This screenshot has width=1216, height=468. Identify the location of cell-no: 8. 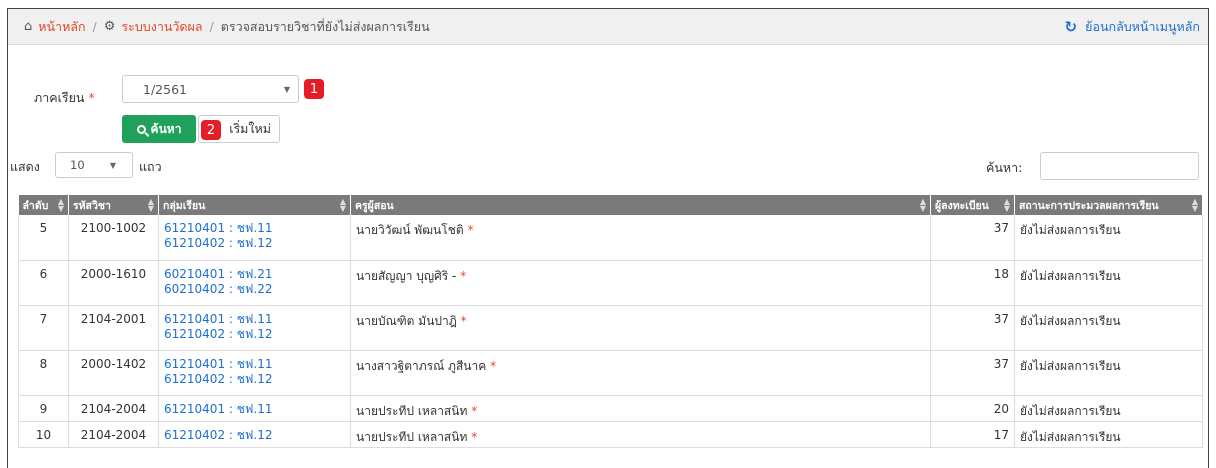
(43, 373).